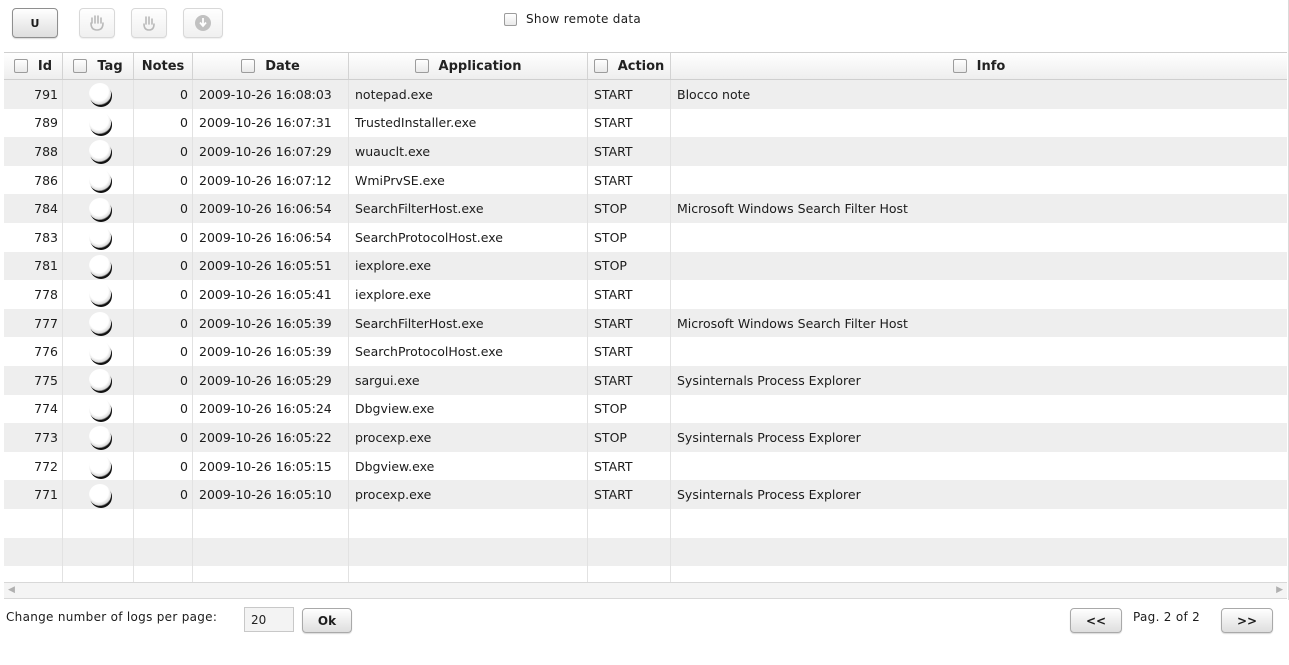  I want to click on column-checkbox-application, so click(421, 66).